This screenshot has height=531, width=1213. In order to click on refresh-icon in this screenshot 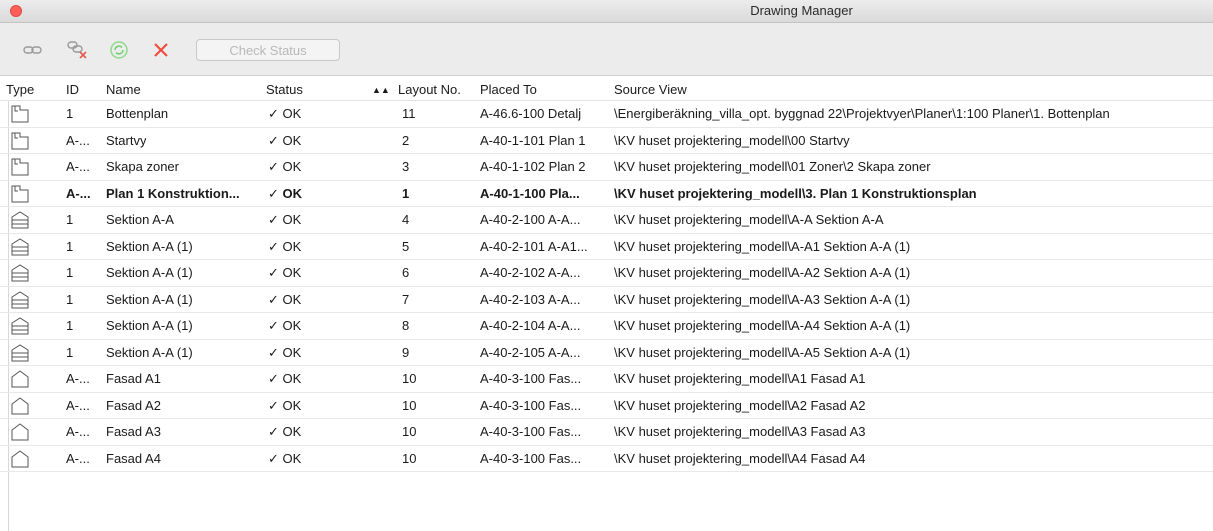, I will do `click(119, 50)`.